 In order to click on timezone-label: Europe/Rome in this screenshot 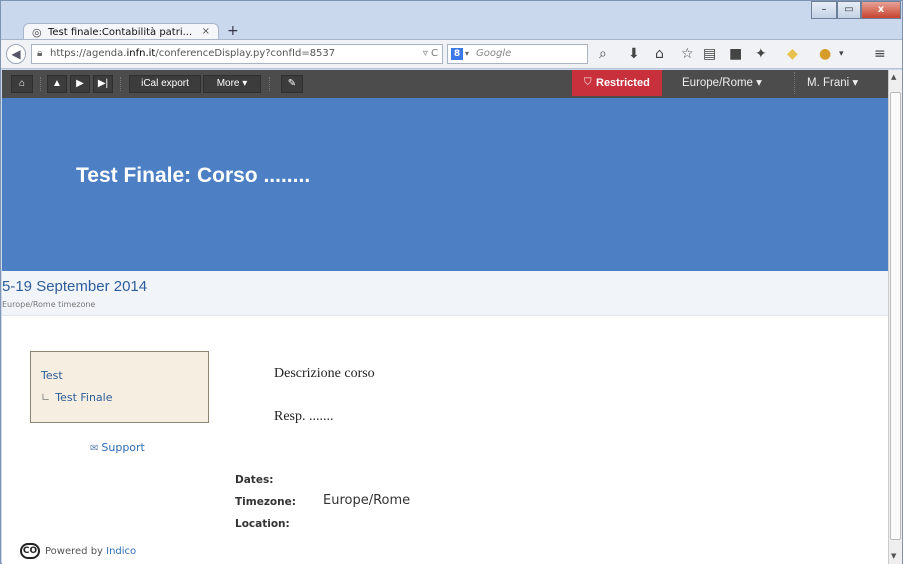, I will do `click(717, 83)`.